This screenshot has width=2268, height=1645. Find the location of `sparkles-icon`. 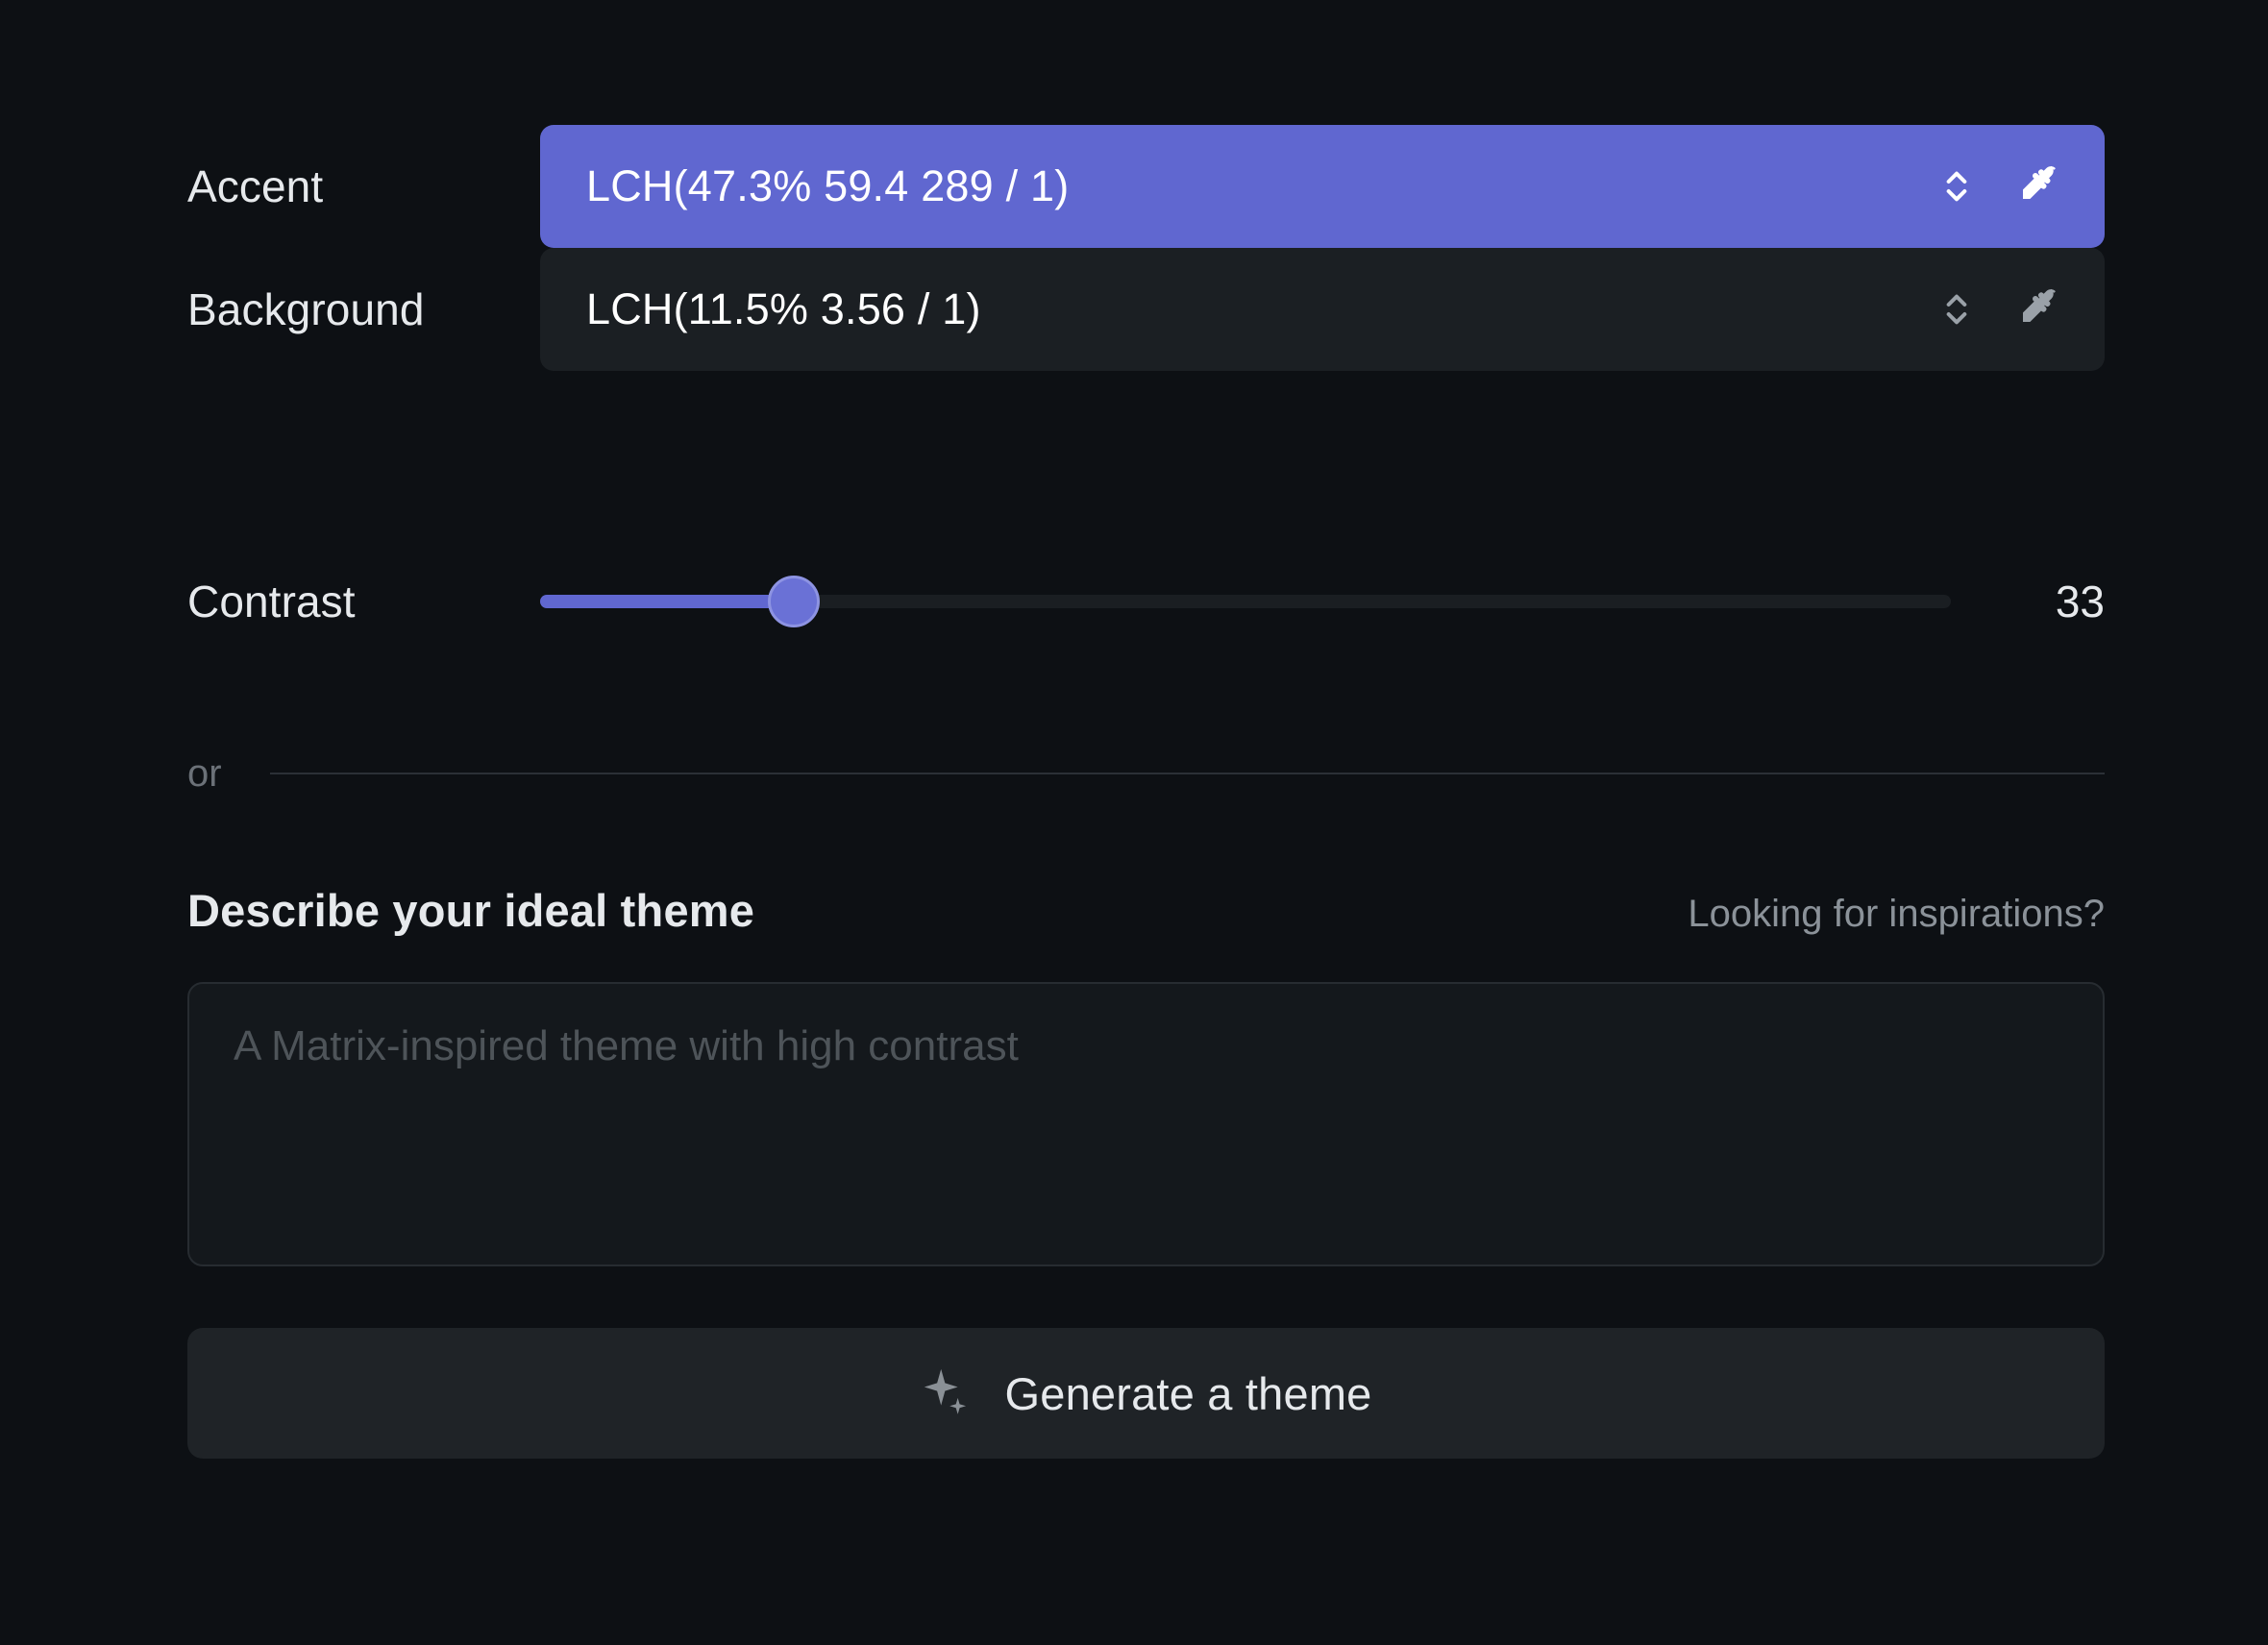

sparkles-icon is located at coordinates (947, 1393).